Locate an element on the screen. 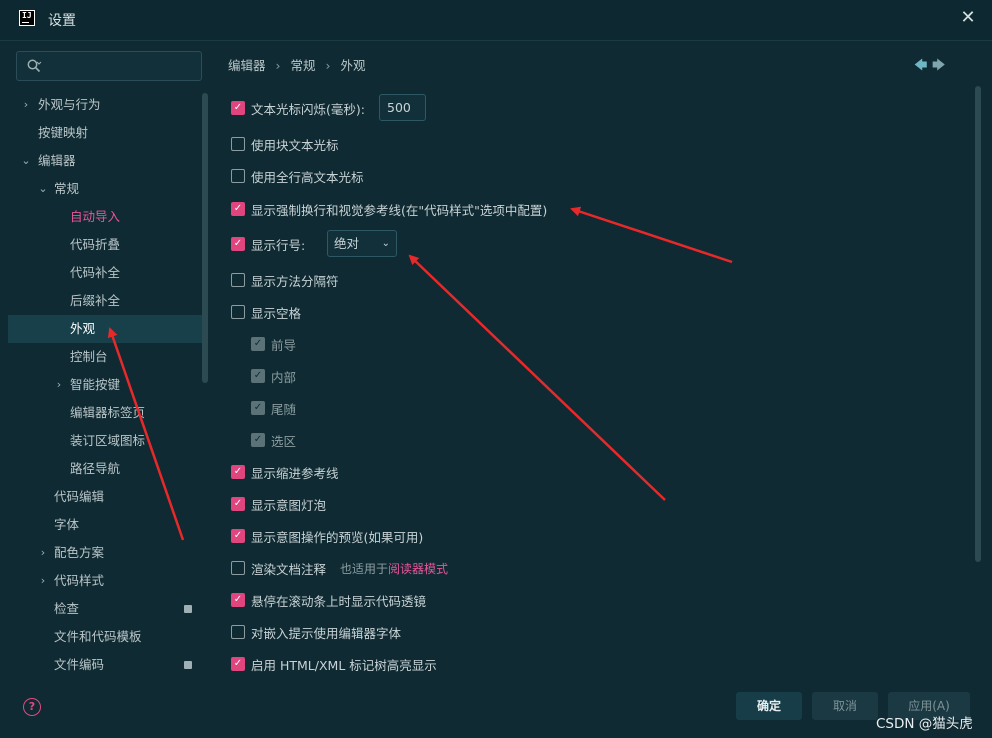 This screenshot has width=992, height=738. sidebar-scrollbar is located at coordinates (205, 238).